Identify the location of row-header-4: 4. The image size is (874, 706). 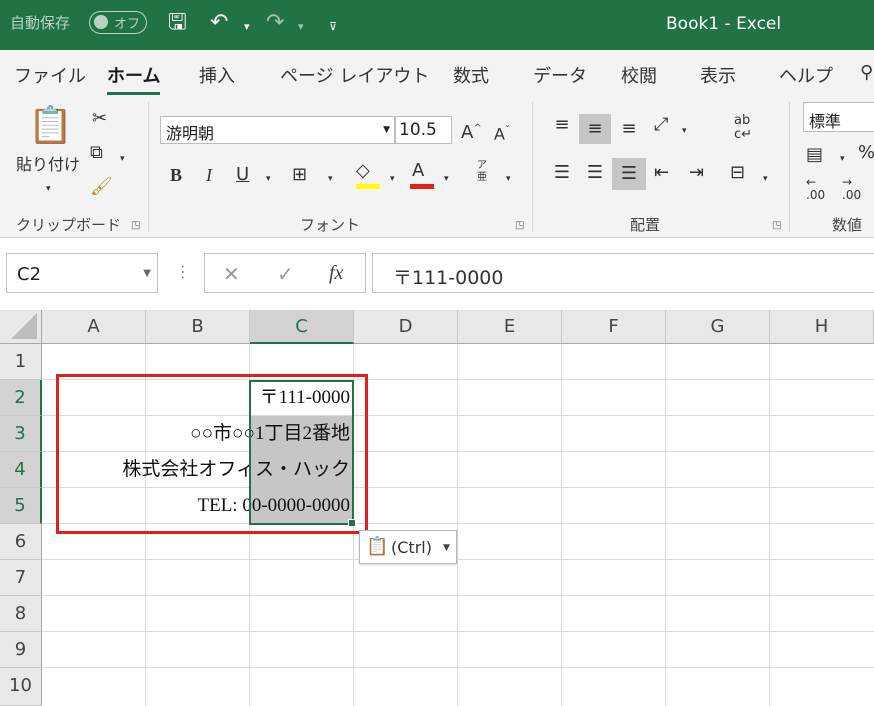
(21, 470).